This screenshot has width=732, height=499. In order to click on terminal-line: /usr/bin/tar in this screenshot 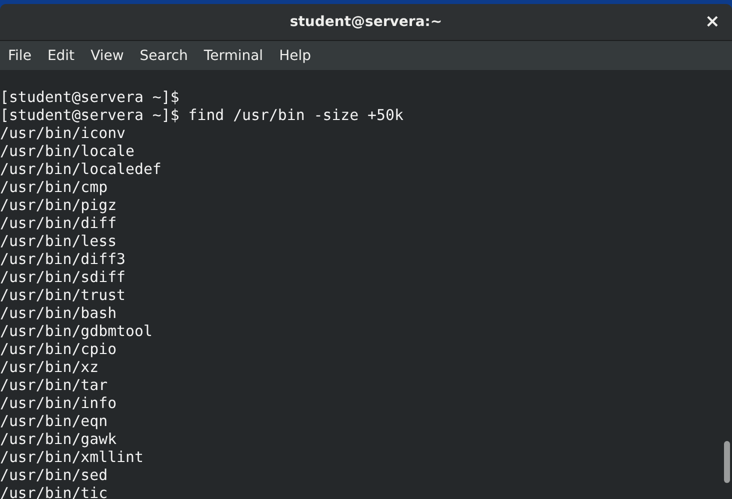, I will do `click(54, 385)`.